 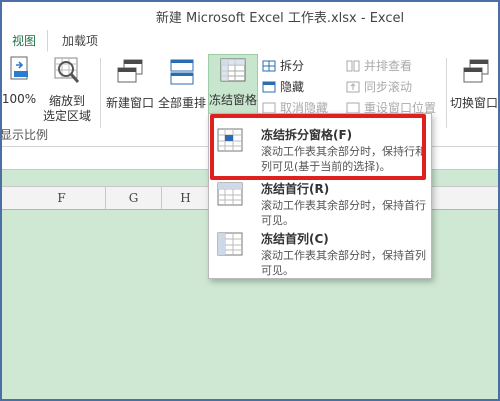 What do you see at coordinates (353, 87) in the screenshot?
I see `sync-scroll-icon` at bounding box center [353, 87].